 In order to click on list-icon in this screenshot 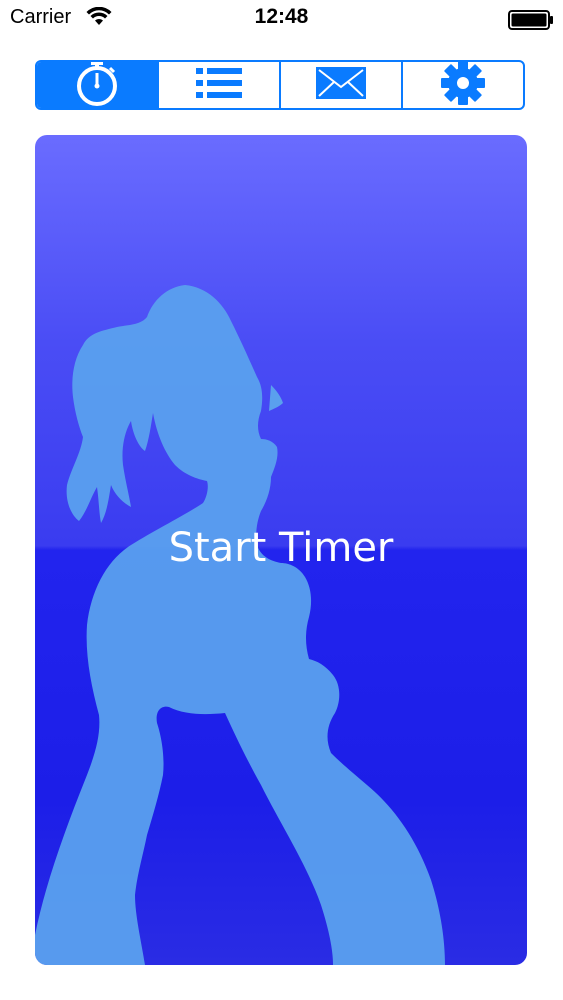, I will do `click(219, 85)`.